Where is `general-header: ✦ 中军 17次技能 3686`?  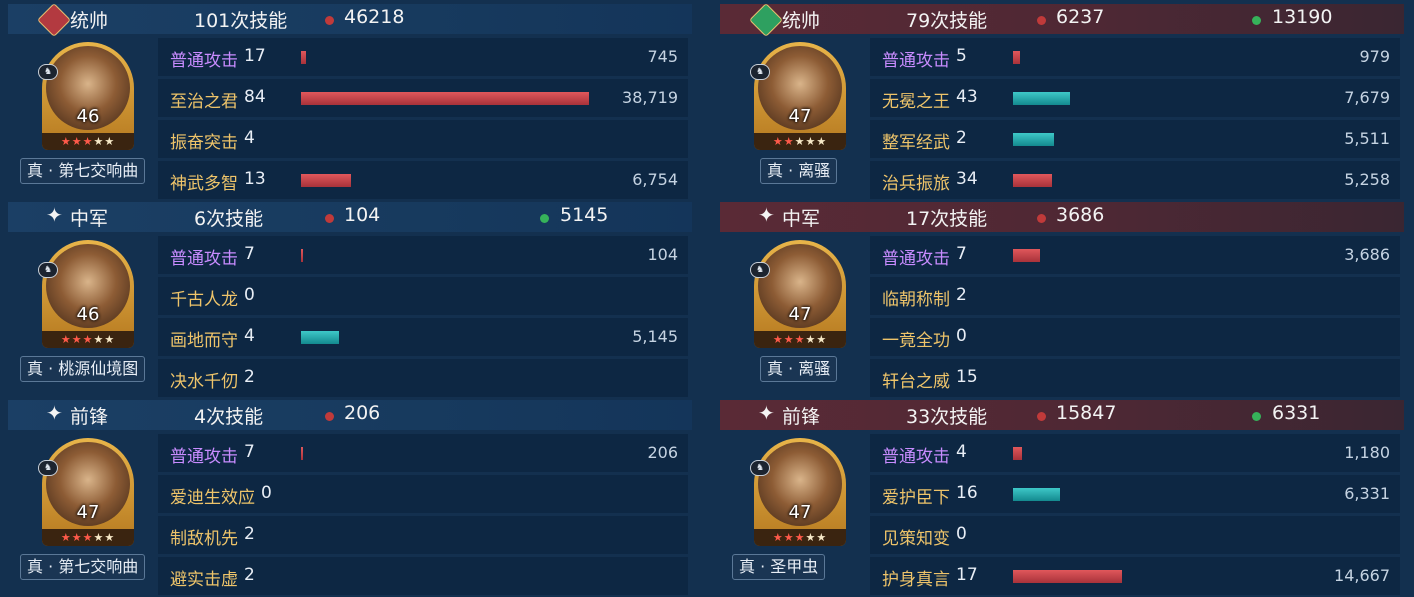
general-header: ✦ 中军 17次技能 3686 is located at coordinates (1062, 217).